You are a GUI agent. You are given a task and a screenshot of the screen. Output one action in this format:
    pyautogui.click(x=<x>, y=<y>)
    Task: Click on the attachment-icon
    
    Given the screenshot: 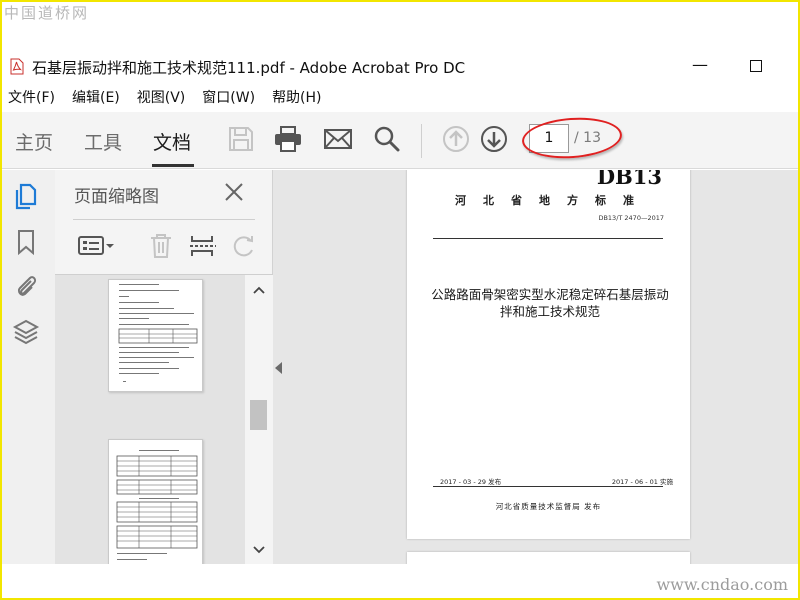 What is the action you would take?
    pyautogui.click(x=26, y=286)
    